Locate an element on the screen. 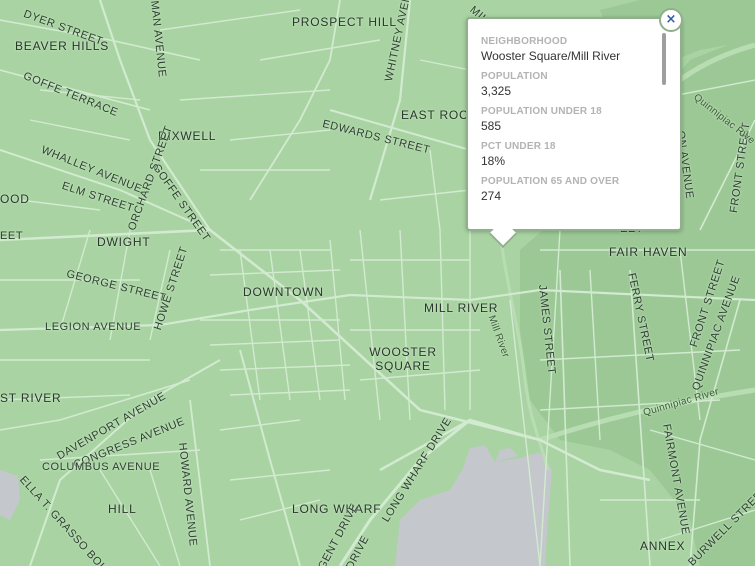 This screenshot has width=755, height=566. popup-field: PCT UNDER 18 18% is located at coordinates (568, 154).